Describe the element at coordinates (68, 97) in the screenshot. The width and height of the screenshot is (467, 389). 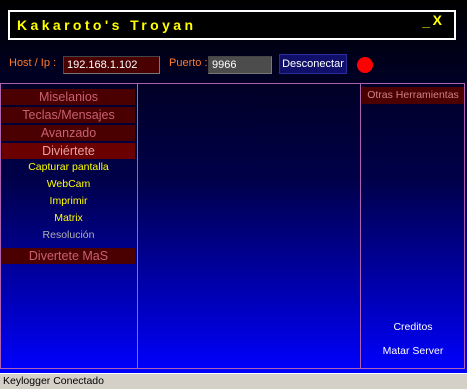
I see `menu-miscellaneous: Miselanios` at that location.